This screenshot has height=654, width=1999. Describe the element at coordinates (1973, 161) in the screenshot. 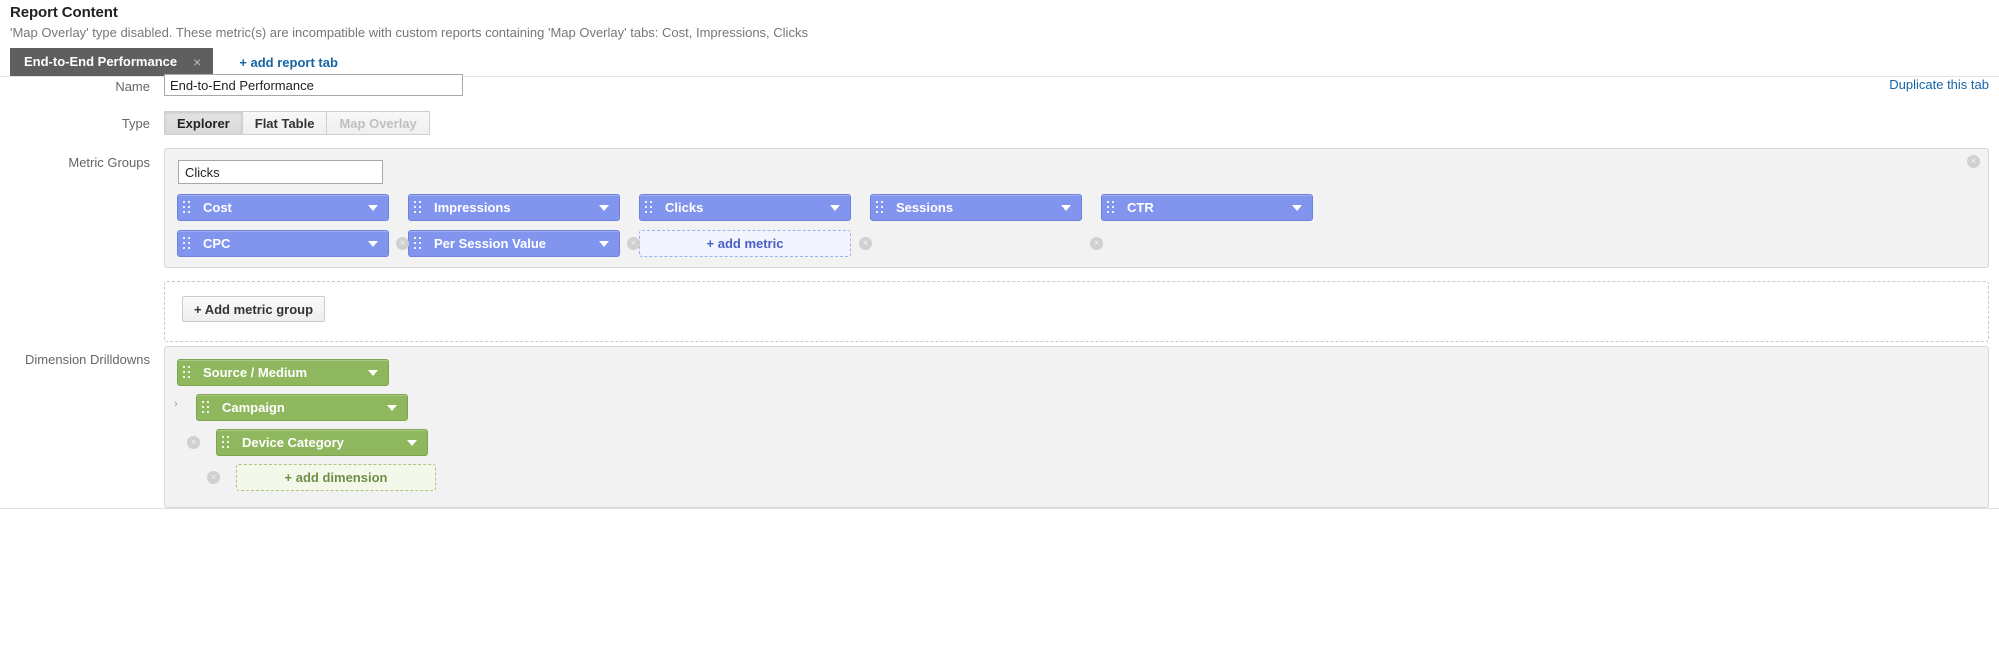

I see `metric-group-remove-icon: ×` at that location.